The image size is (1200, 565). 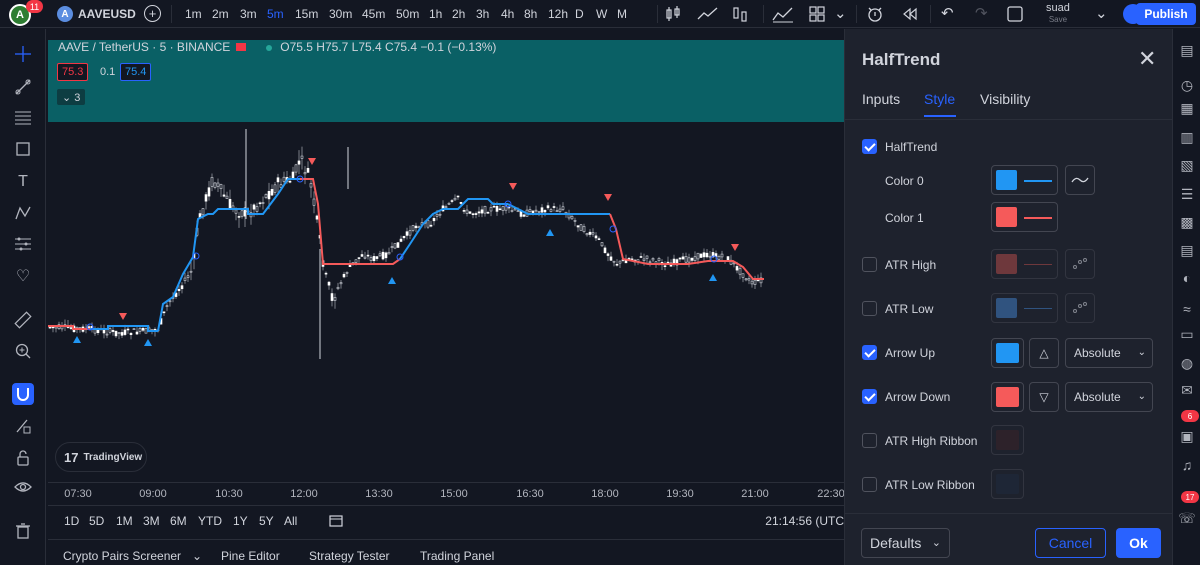 I want to click on timeframe-4h: 4h, so click(x=507, y=14).